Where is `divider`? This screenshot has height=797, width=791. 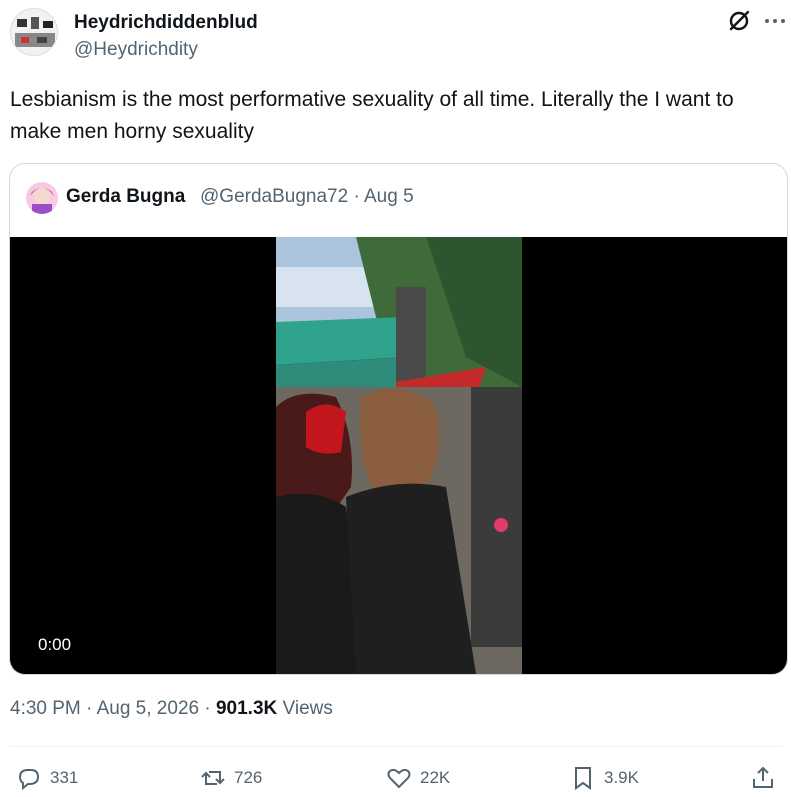 divider is located at coordinates (396, 746).